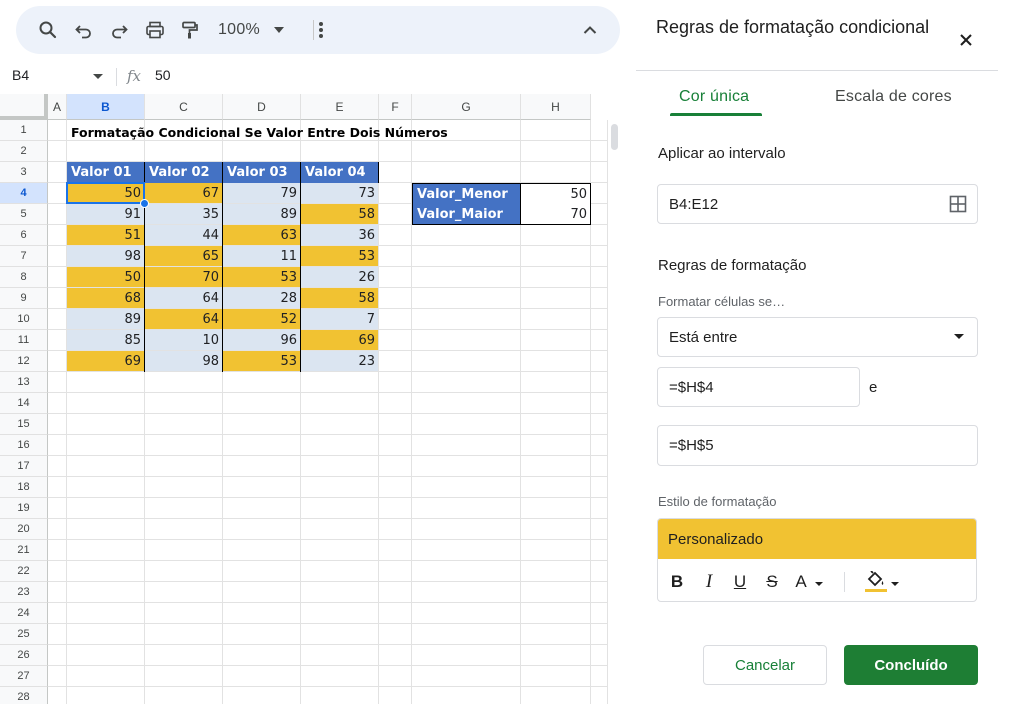  Describe the element at coordinates (556, 194) in the screenshot. I see `min-bound-value: 50` at that location.